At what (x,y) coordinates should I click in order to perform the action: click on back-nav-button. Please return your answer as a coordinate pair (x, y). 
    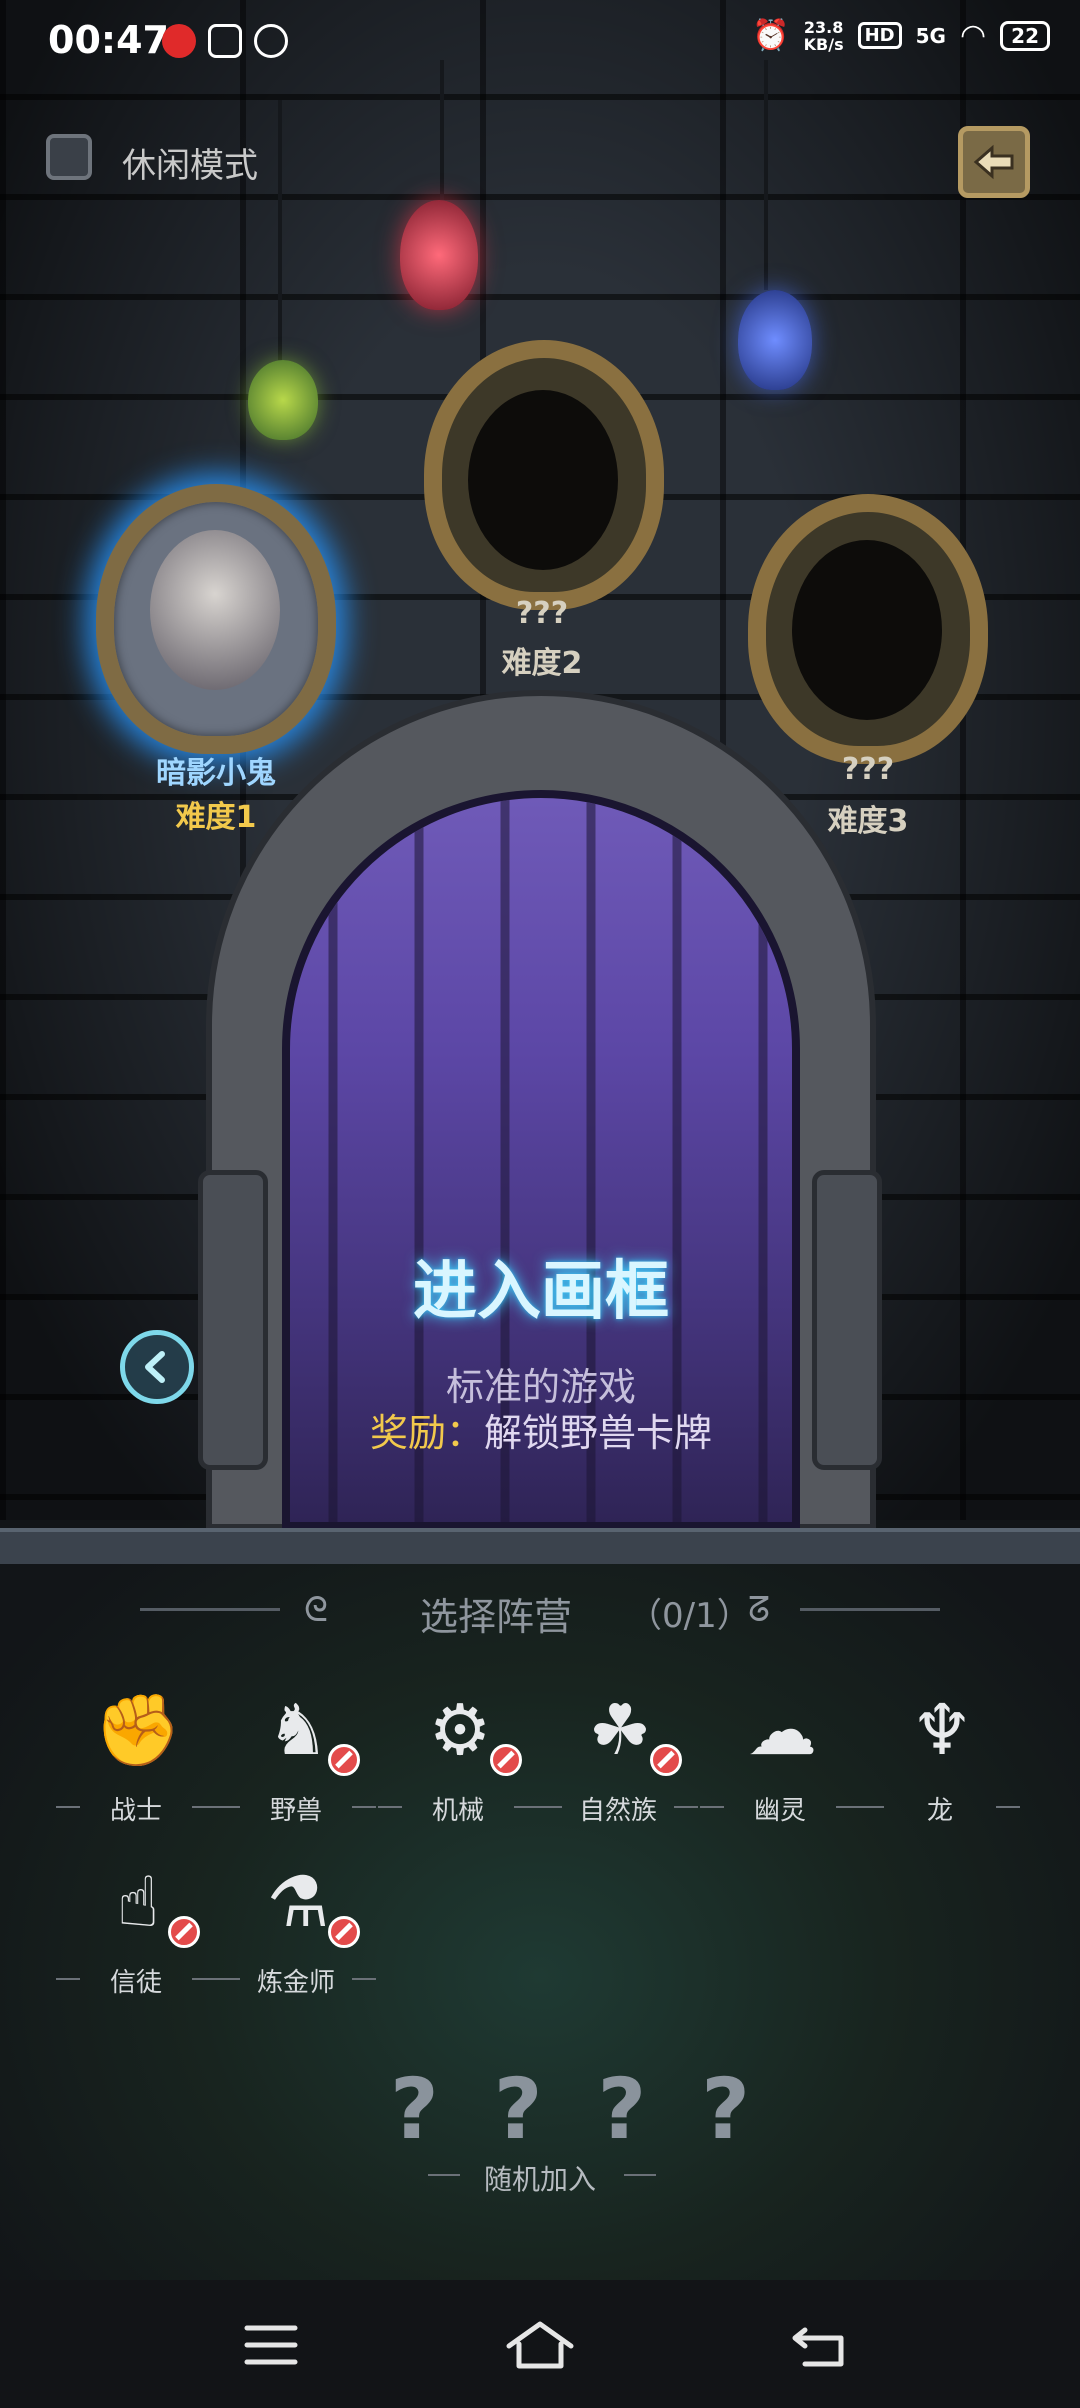
    Looking at the image, I should click on (821, 2345).